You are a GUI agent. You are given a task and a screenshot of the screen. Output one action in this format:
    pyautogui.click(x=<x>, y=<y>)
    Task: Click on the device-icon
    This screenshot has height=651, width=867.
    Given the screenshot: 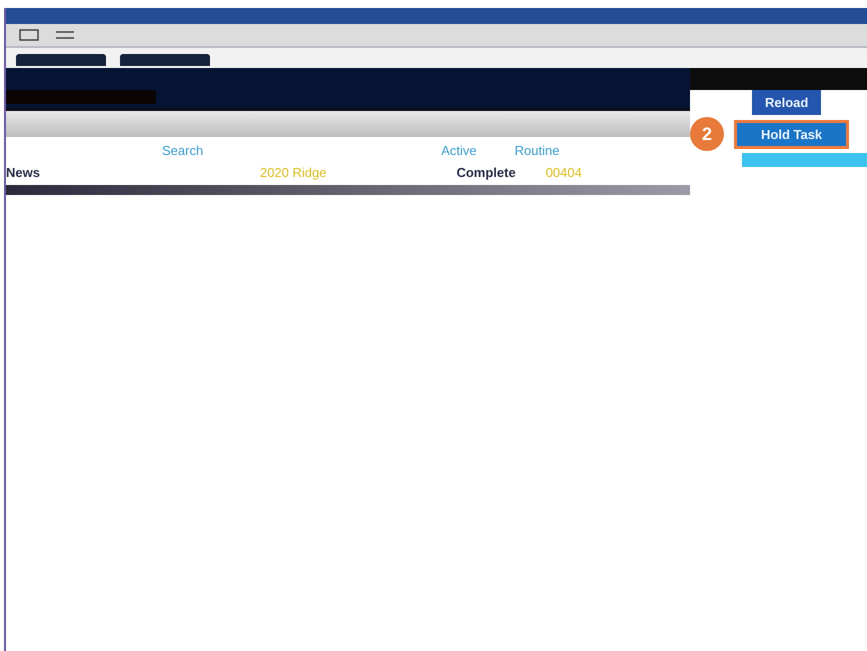 What is the action you would take?
    pyautogui.click(x=29, y=35)
    